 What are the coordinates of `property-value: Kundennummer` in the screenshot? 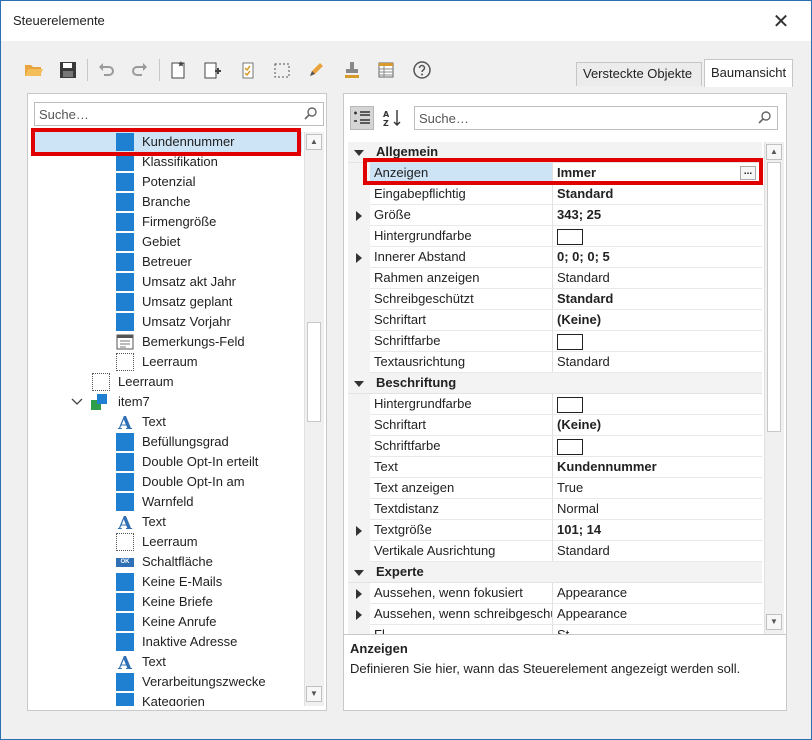 It's located at (657, 467).